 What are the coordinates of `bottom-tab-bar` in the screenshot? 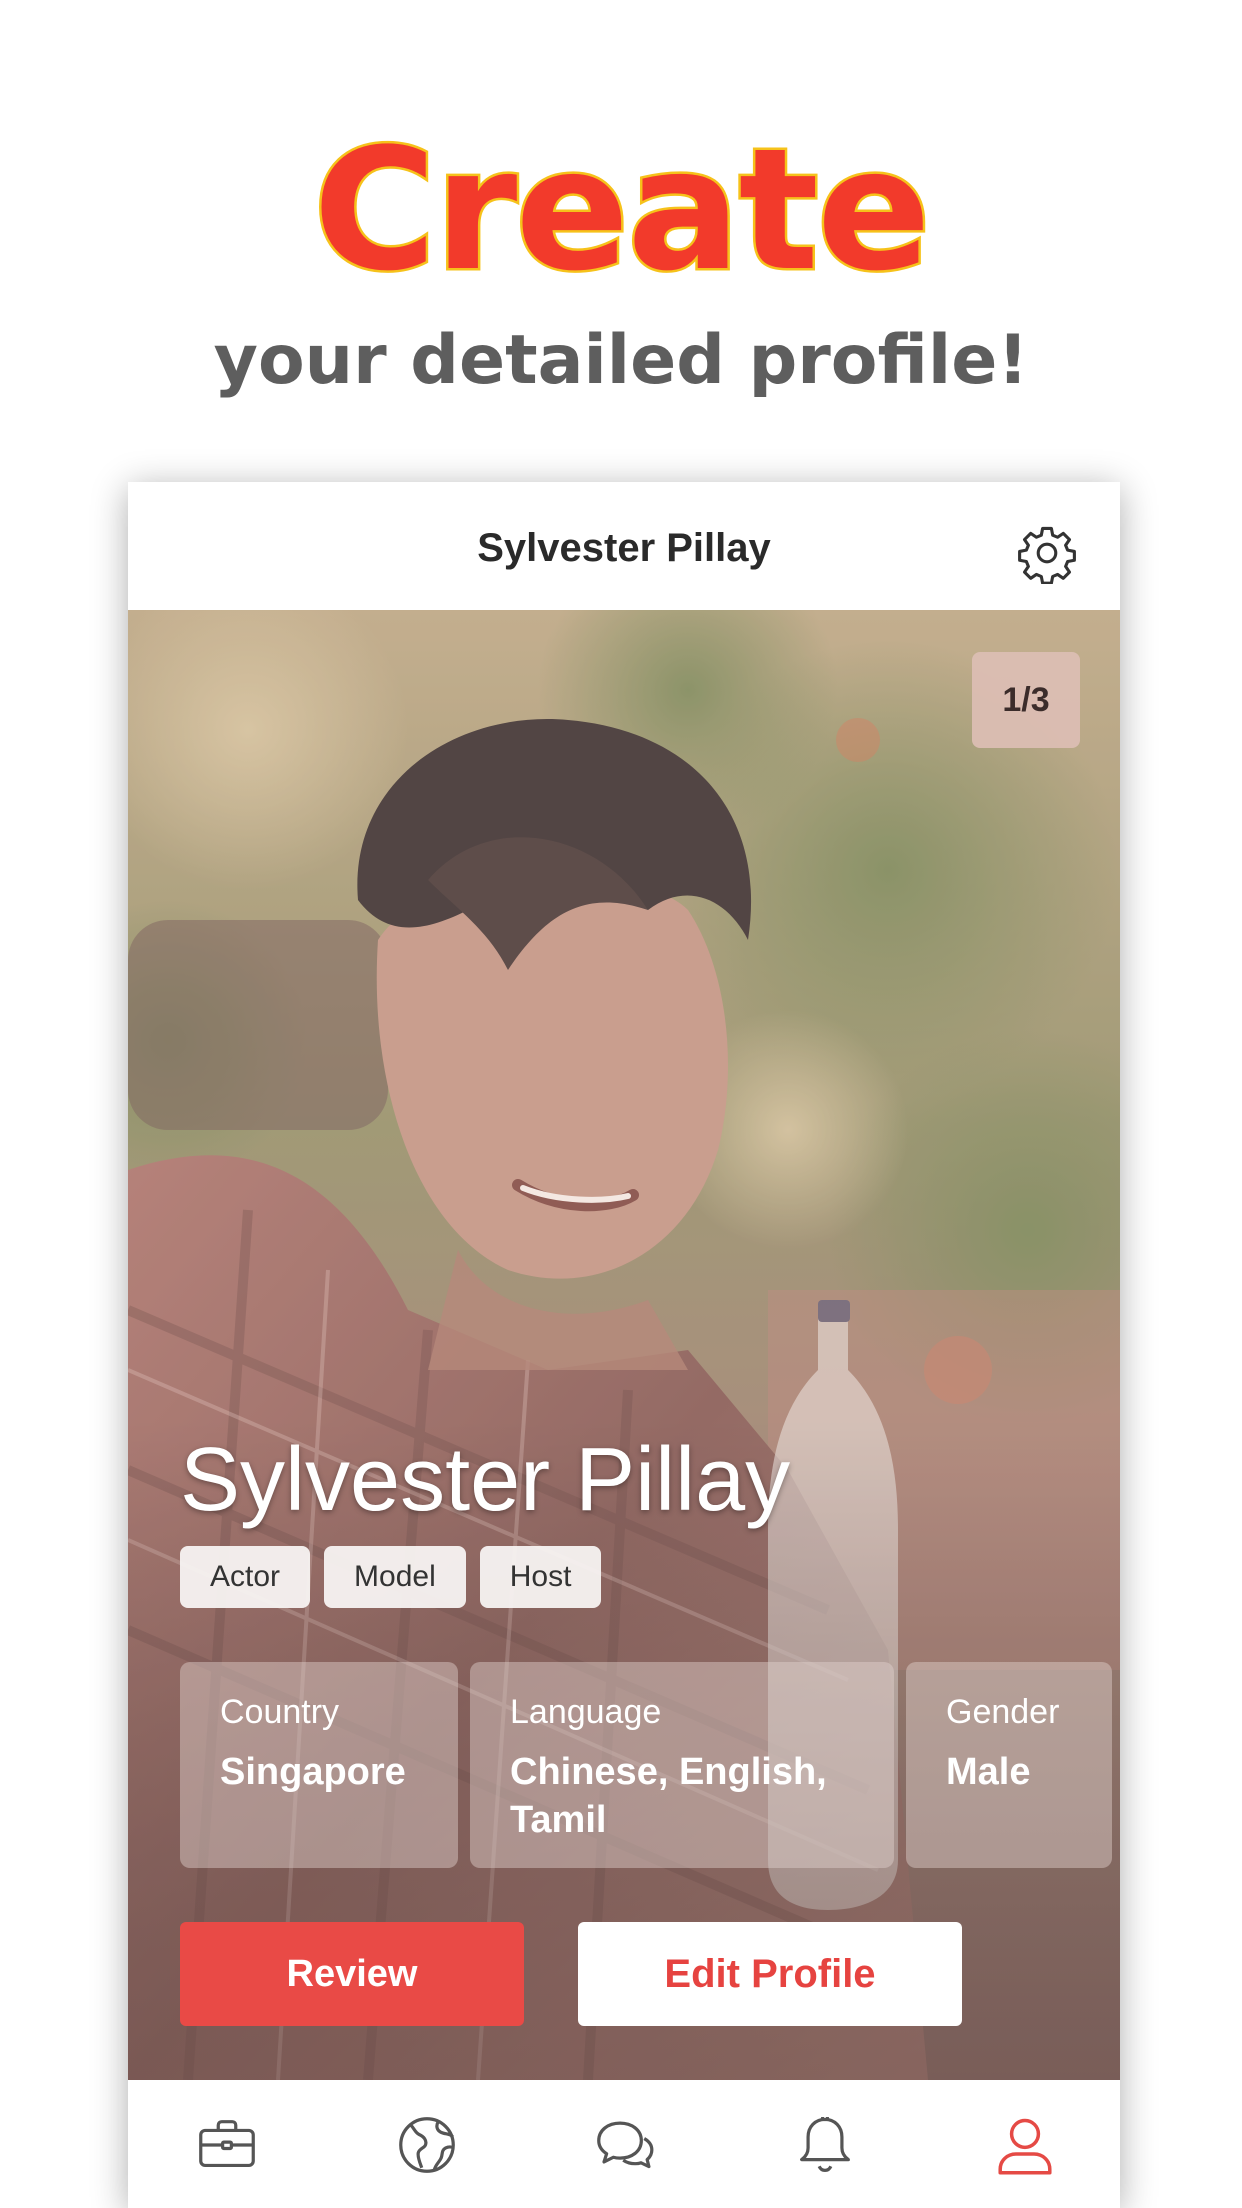 It's located at (624, 2144).